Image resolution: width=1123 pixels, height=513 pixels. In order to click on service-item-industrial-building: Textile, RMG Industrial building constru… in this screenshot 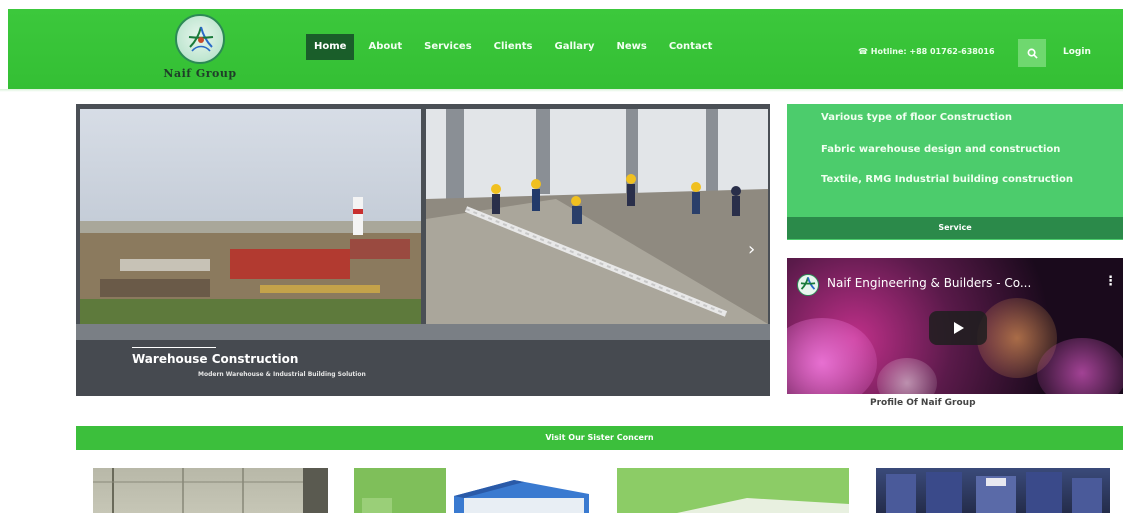, I will do `click(947, 179)`.